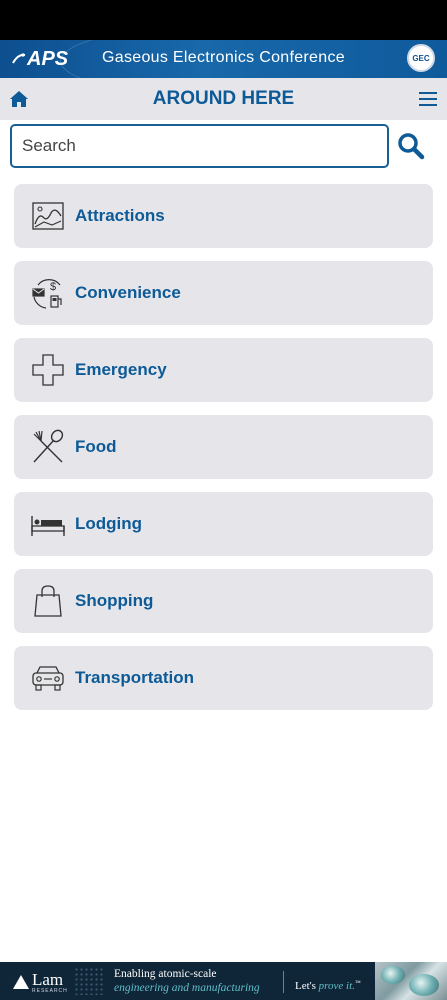 The image size is (447, 1000). I want to click on ad-cta-prefix: Let's, so click(307, 986).